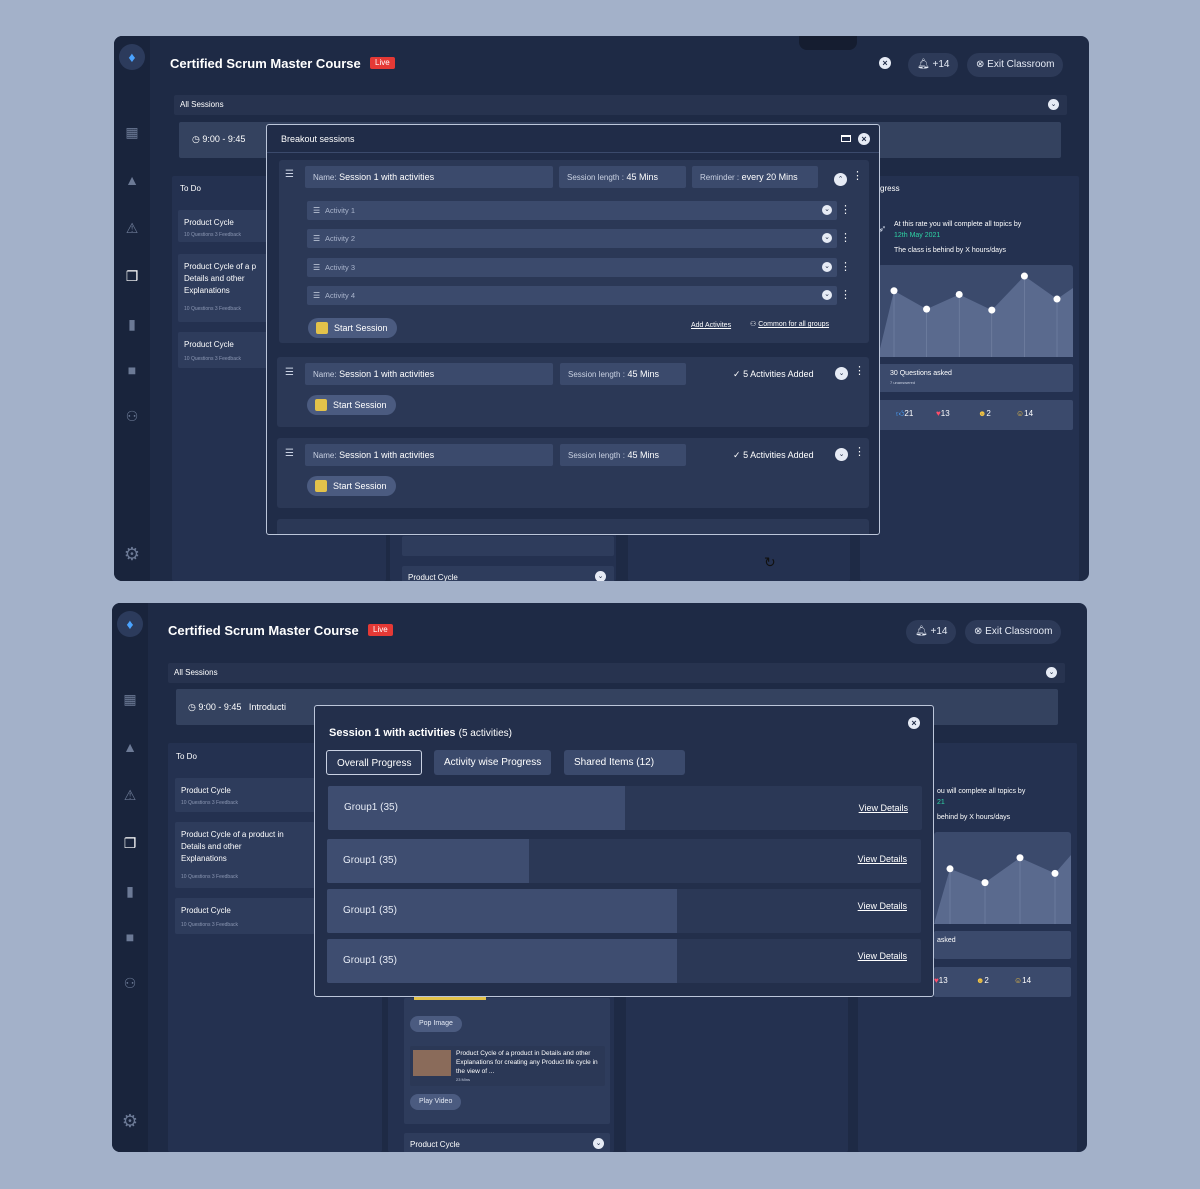 The height and width of the screenshot is (1189, 1200). I want to click on wow-icon: ☺14, so click(1025, 413).